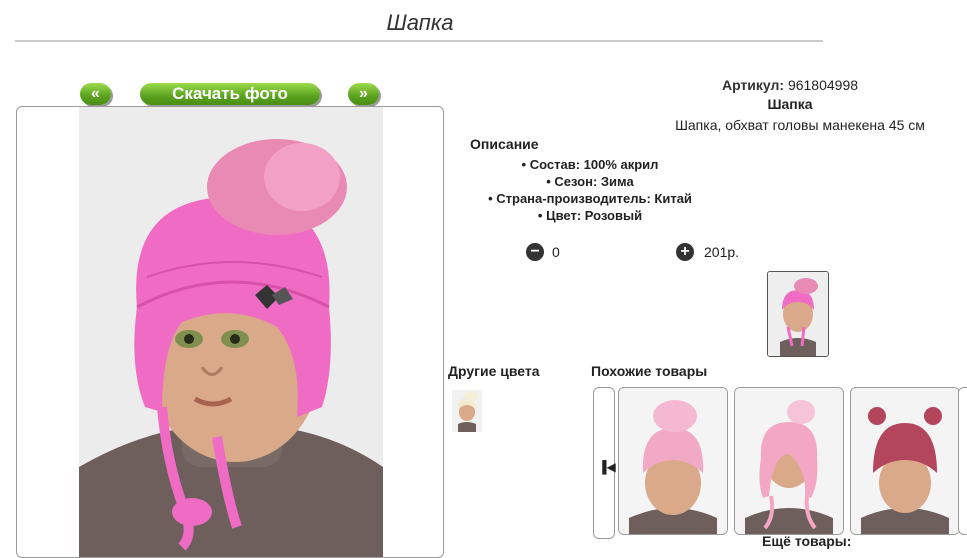 The height and width of the screenshot is (558, 967). What do you see at coordinates (607, 467) in the screenshot?
I see `skip-back-icon: ▐◀` at bounding box center [607, 467].